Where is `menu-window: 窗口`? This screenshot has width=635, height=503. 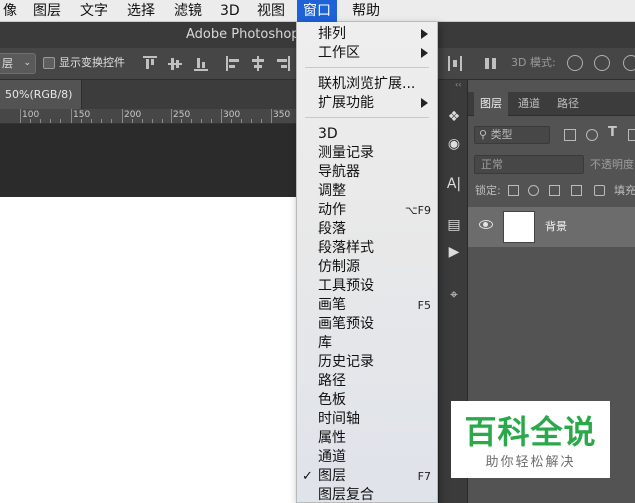 menu-window: 窗口 is located at coordinates (317, 11).